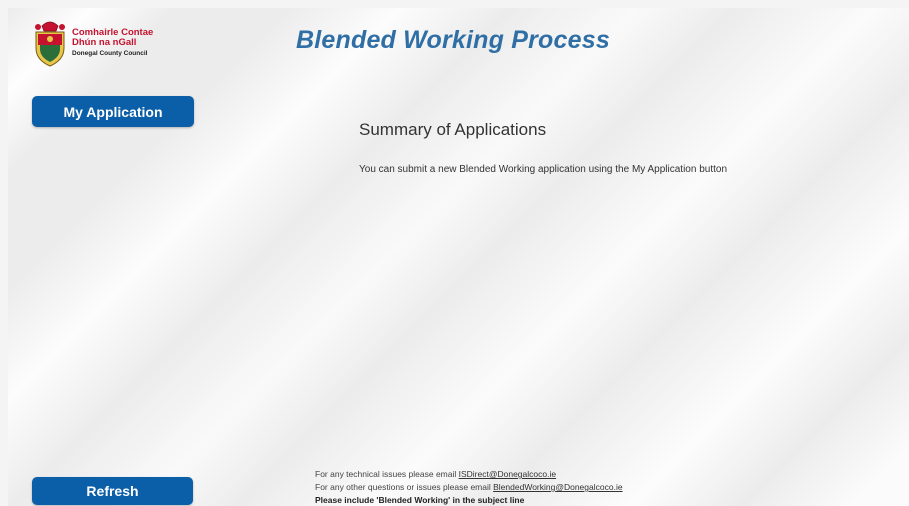  Describe the element at coordinates (557, 487) in the screenshot. I see `blended-working-email-link: BlendedWorking@Donegalcoco.ie` at that location.